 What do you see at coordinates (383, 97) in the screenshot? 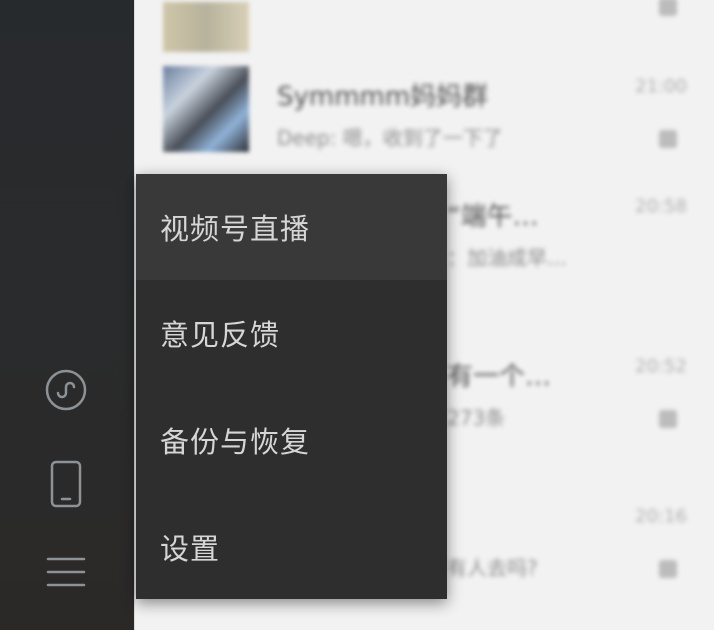
I see `chat-name: Symmmm妈妈群` at bounding box center [383, 97].